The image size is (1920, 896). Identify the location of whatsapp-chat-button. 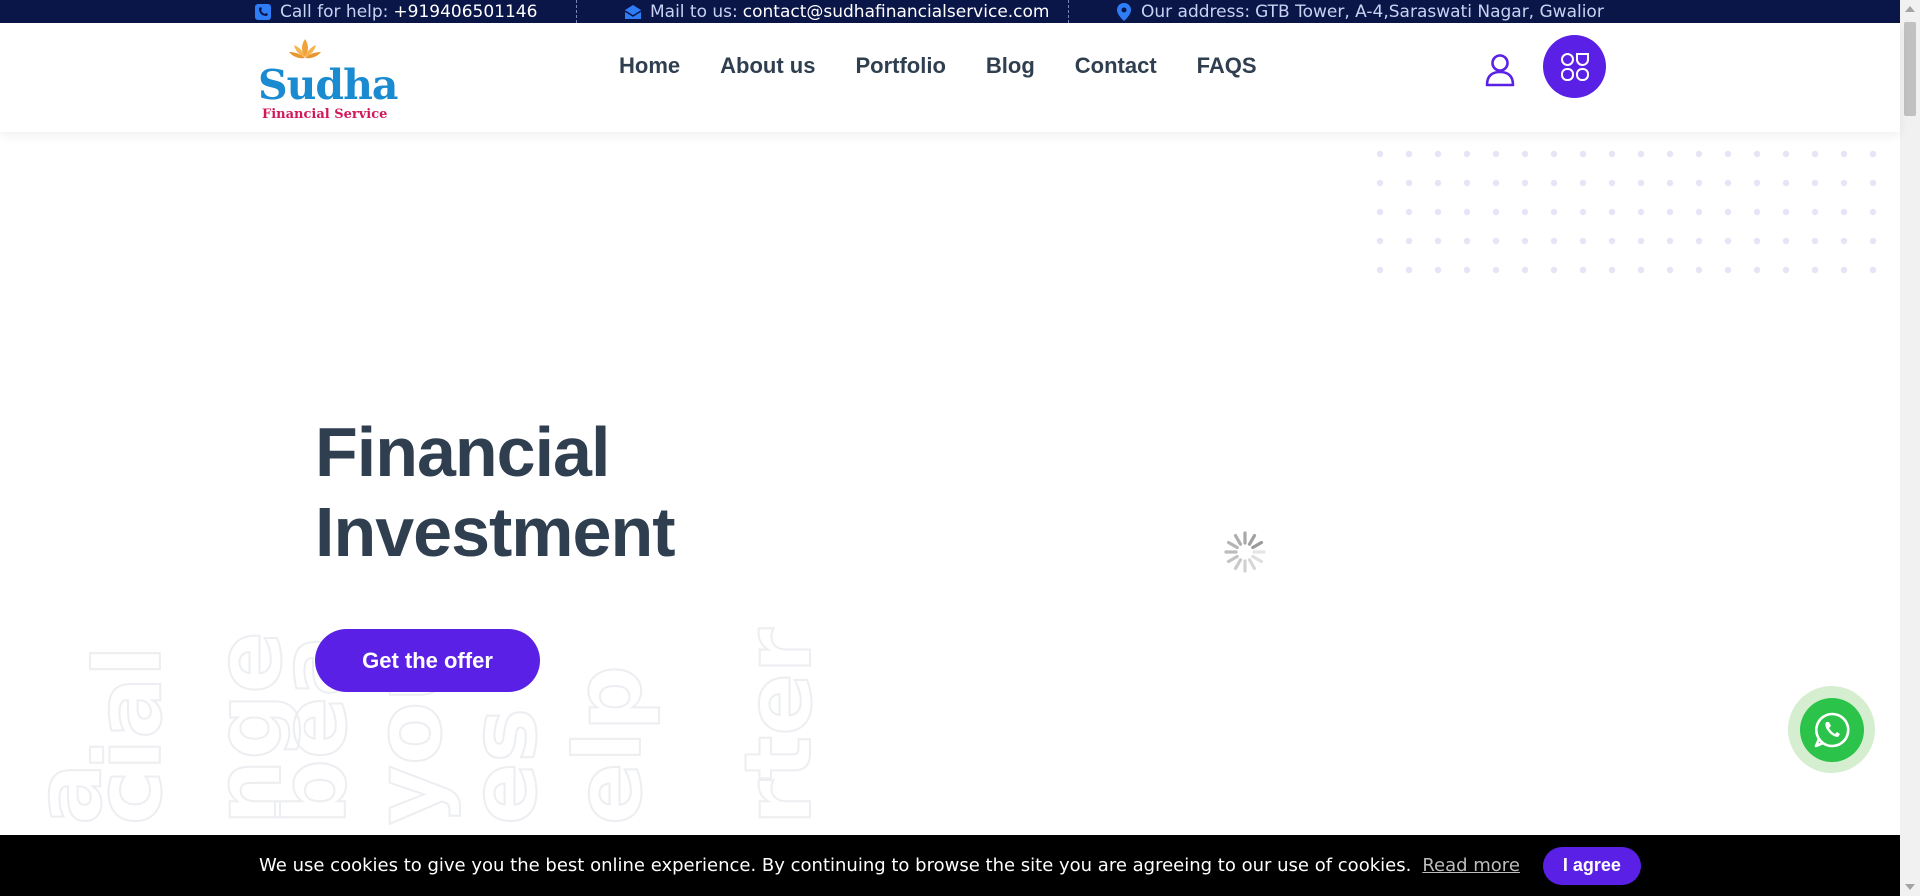
(1831, 729).